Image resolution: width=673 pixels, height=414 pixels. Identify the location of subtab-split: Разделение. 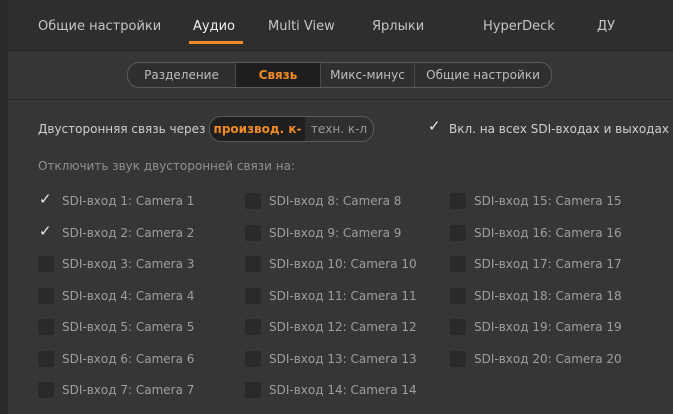
(182, 75).